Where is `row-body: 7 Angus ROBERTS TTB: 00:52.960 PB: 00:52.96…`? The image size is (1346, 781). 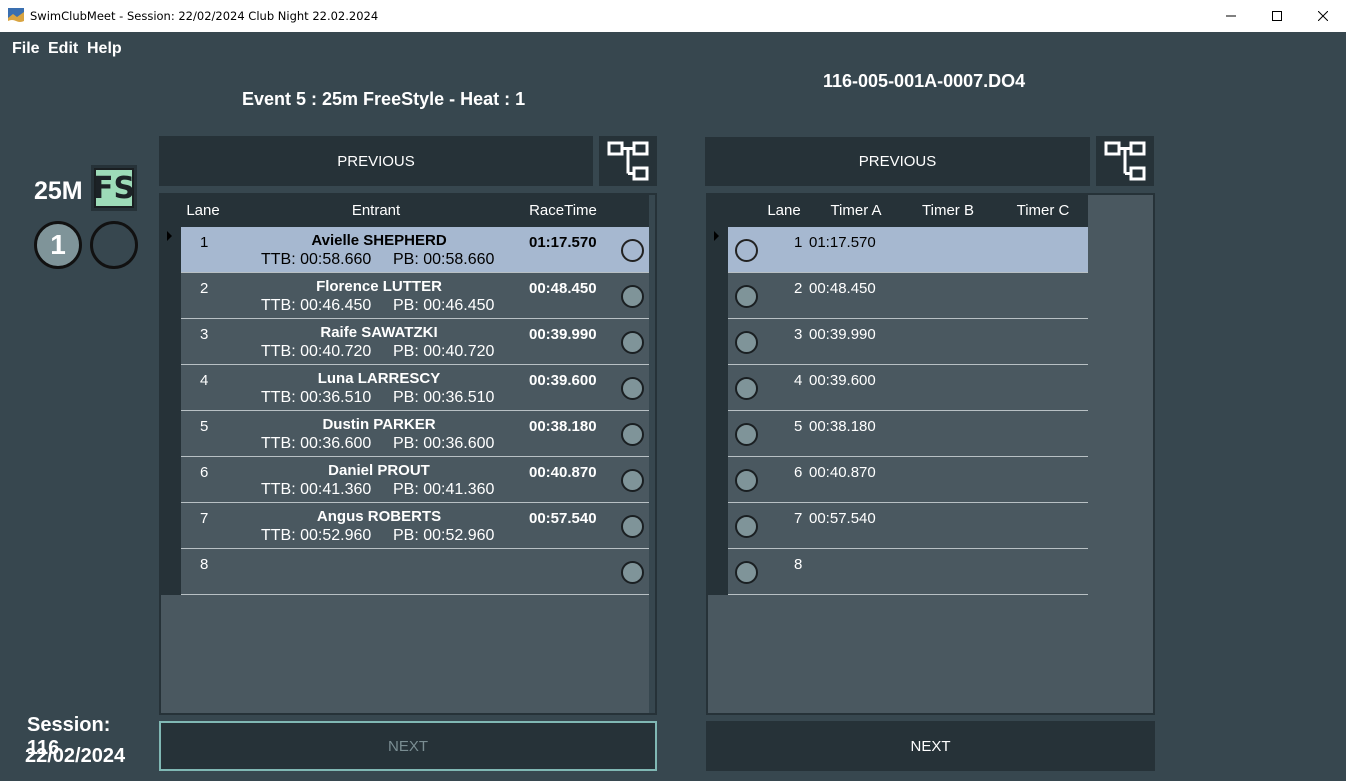
row-body: 7 Angus ROBERTS TTB: 00:52.960 PB: 00:52.96… is located at coordinates (415, 526).